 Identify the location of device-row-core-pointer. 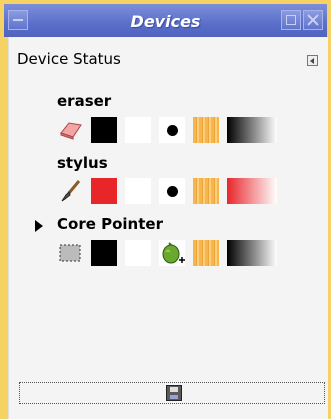
(172, 253).